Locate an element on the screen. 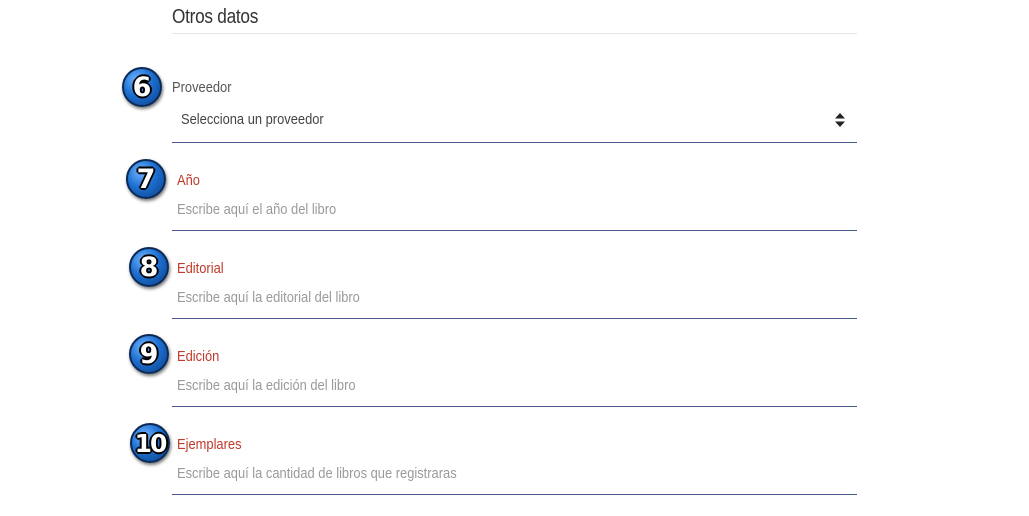 The width and height of the screenshot is (1029, 516). step-marker-9: 9 is located at coordinates (149, 354).